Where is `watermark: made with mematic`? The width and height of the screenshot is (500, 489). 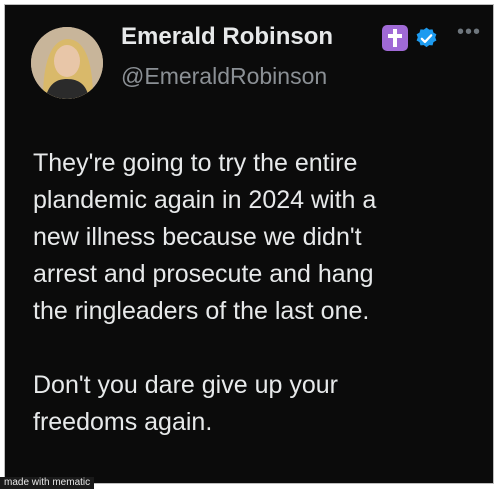
watermark: made with mematic is located at coordinates (47, 483).